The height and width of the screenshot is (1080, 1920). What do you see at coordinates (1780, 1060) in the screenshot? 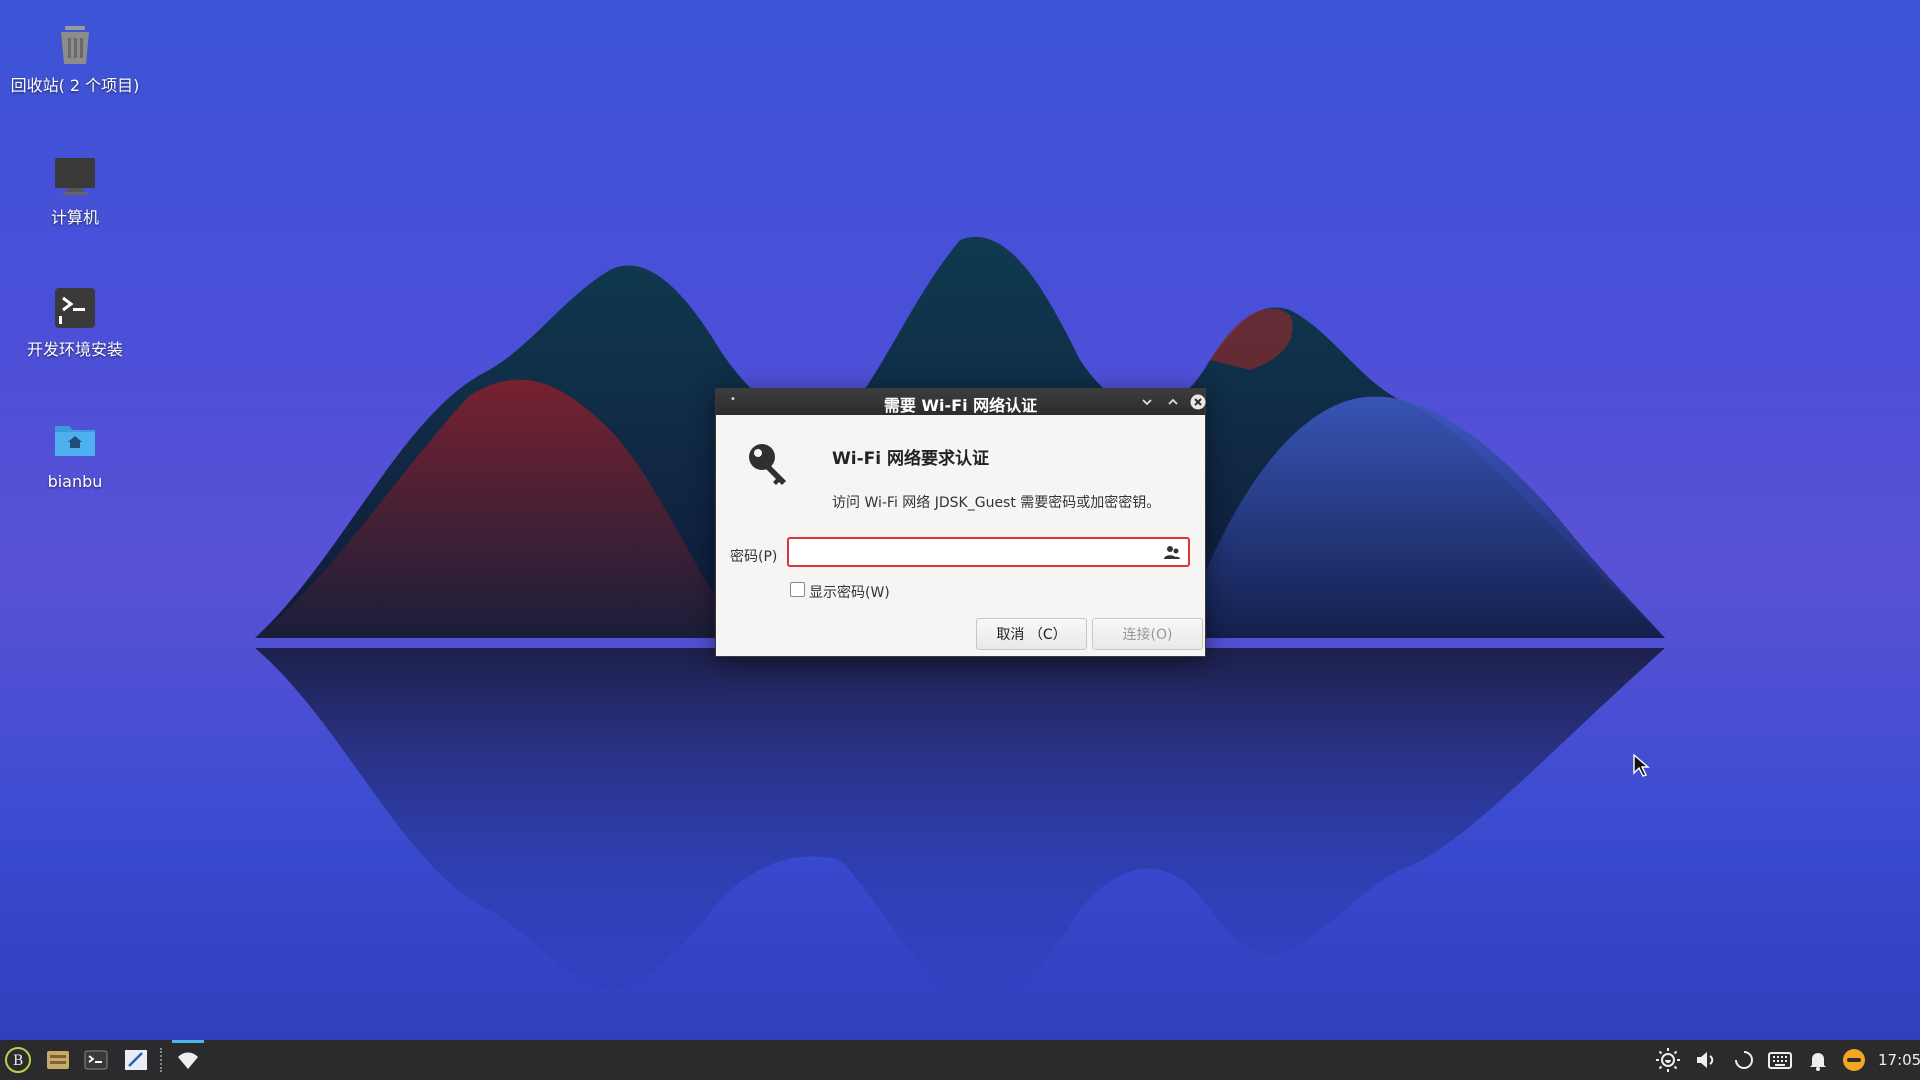
I see `keyboard-icon` at bounding box center [1780, 1060].